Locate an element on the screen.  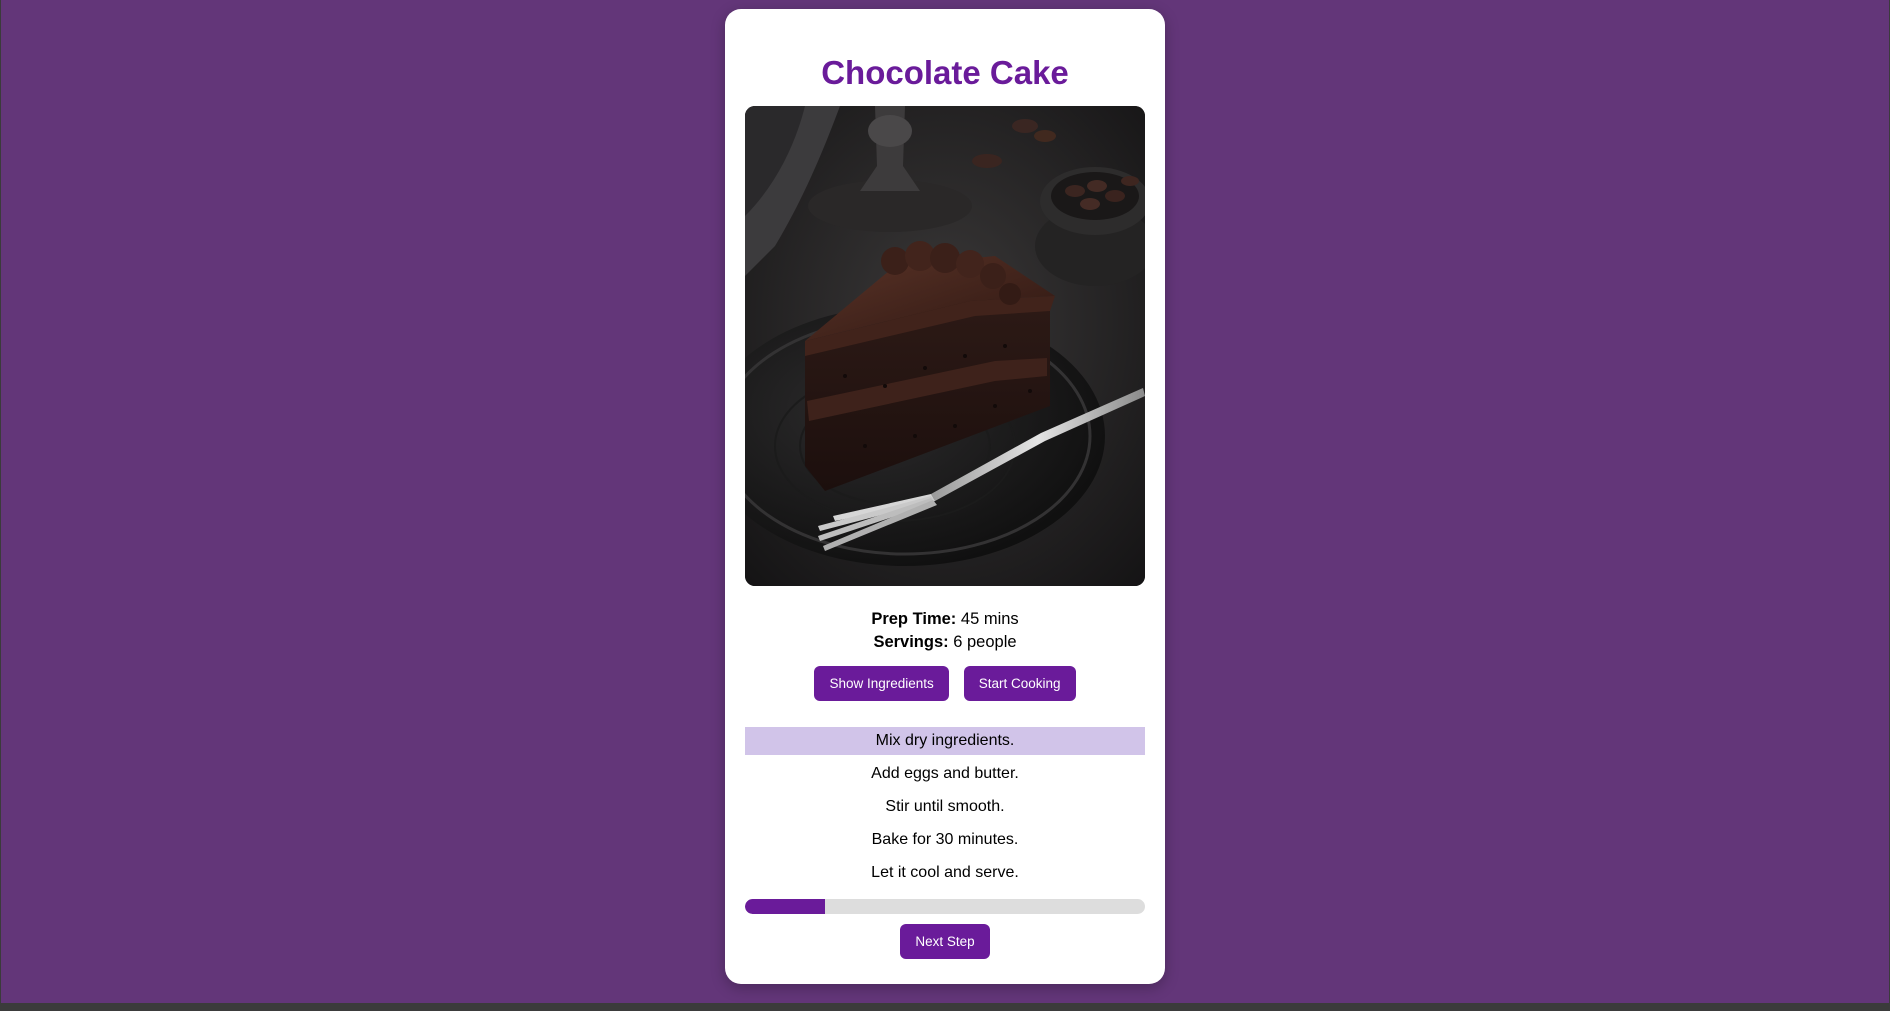
chocolate-cake-image is located at coordinates (945, 346).